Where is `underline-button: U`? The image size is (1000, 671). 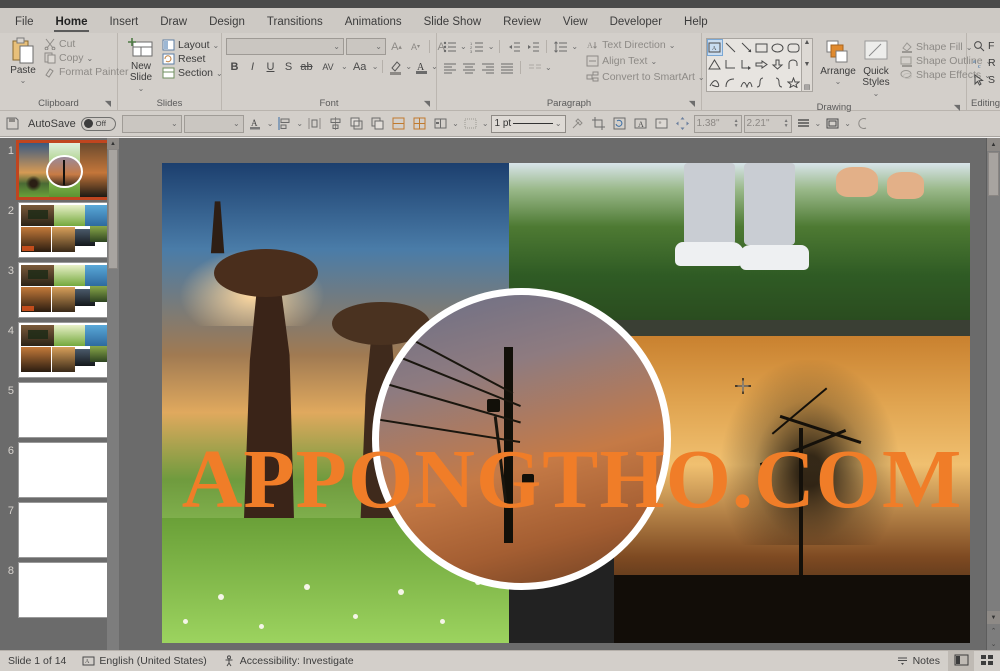
underline-button: U is located at coordinates (270, 66).